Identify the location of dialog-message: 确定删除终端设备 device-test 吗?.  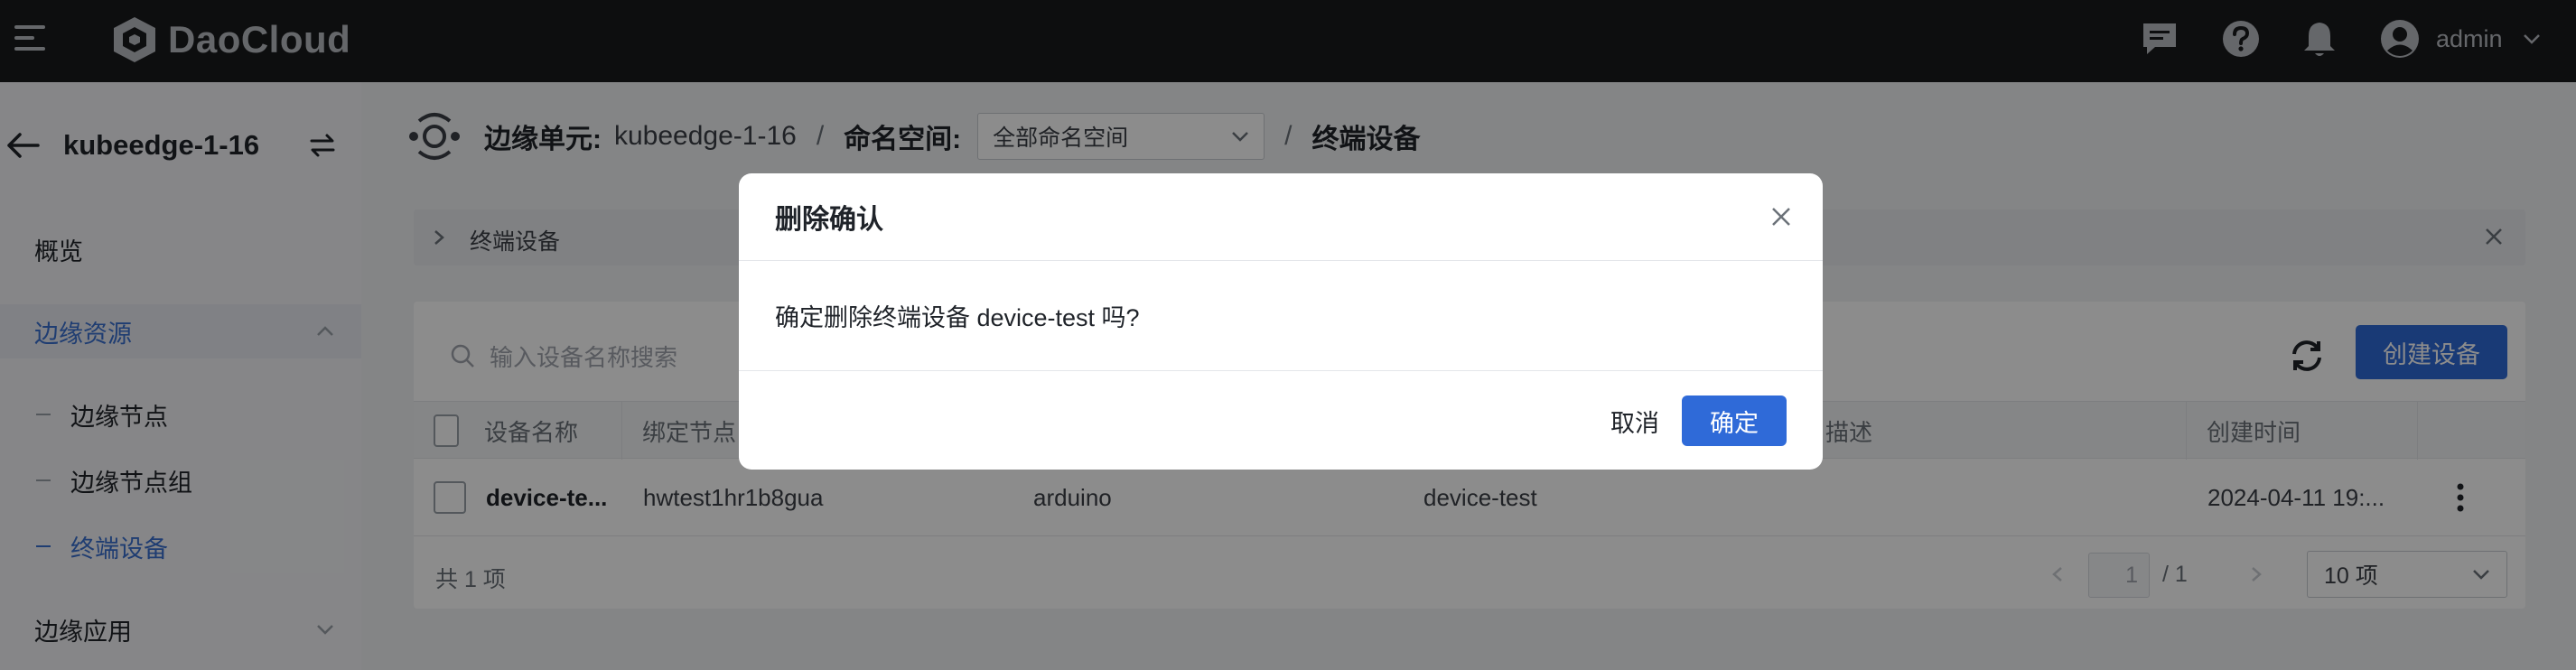
(957, 317).